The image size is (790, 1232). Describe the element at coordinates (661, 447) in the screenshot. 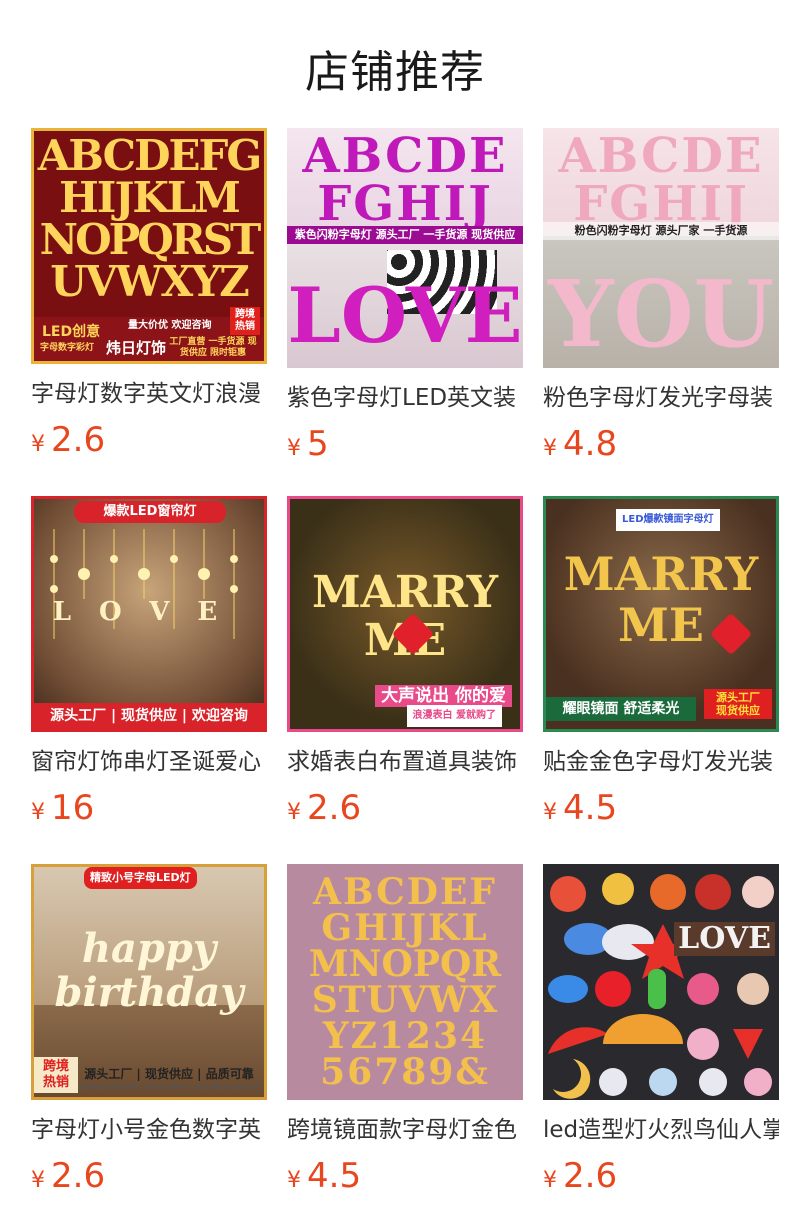

I see `product-price: ¥4.8` at that location.